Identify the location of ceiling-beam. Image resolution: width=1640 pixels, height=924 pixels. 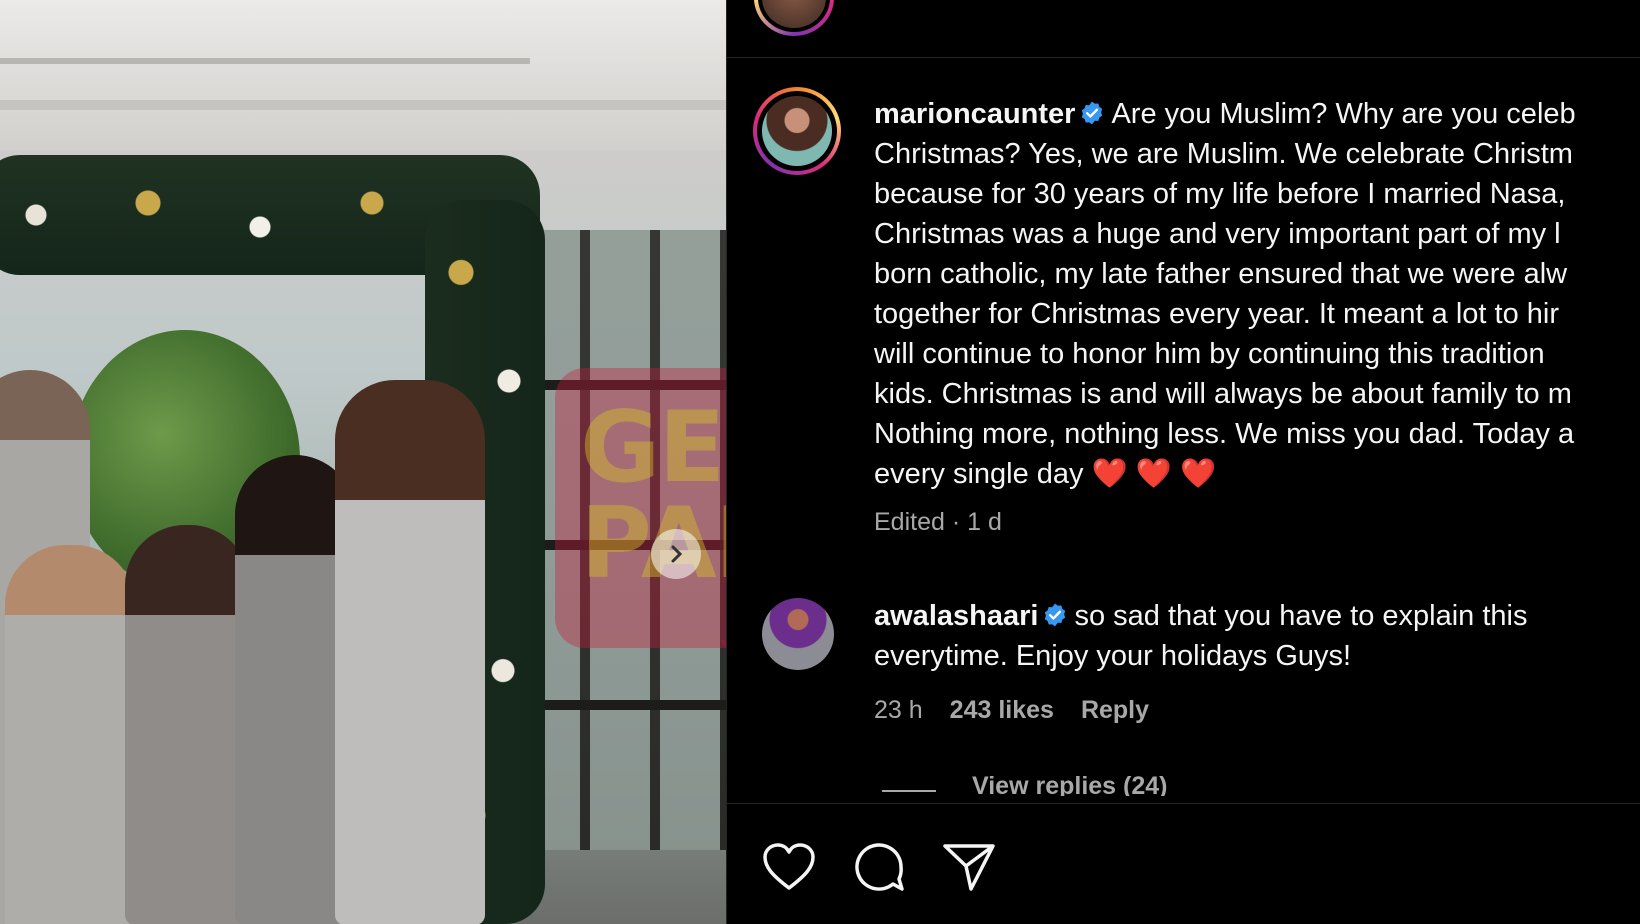
(363, 105).